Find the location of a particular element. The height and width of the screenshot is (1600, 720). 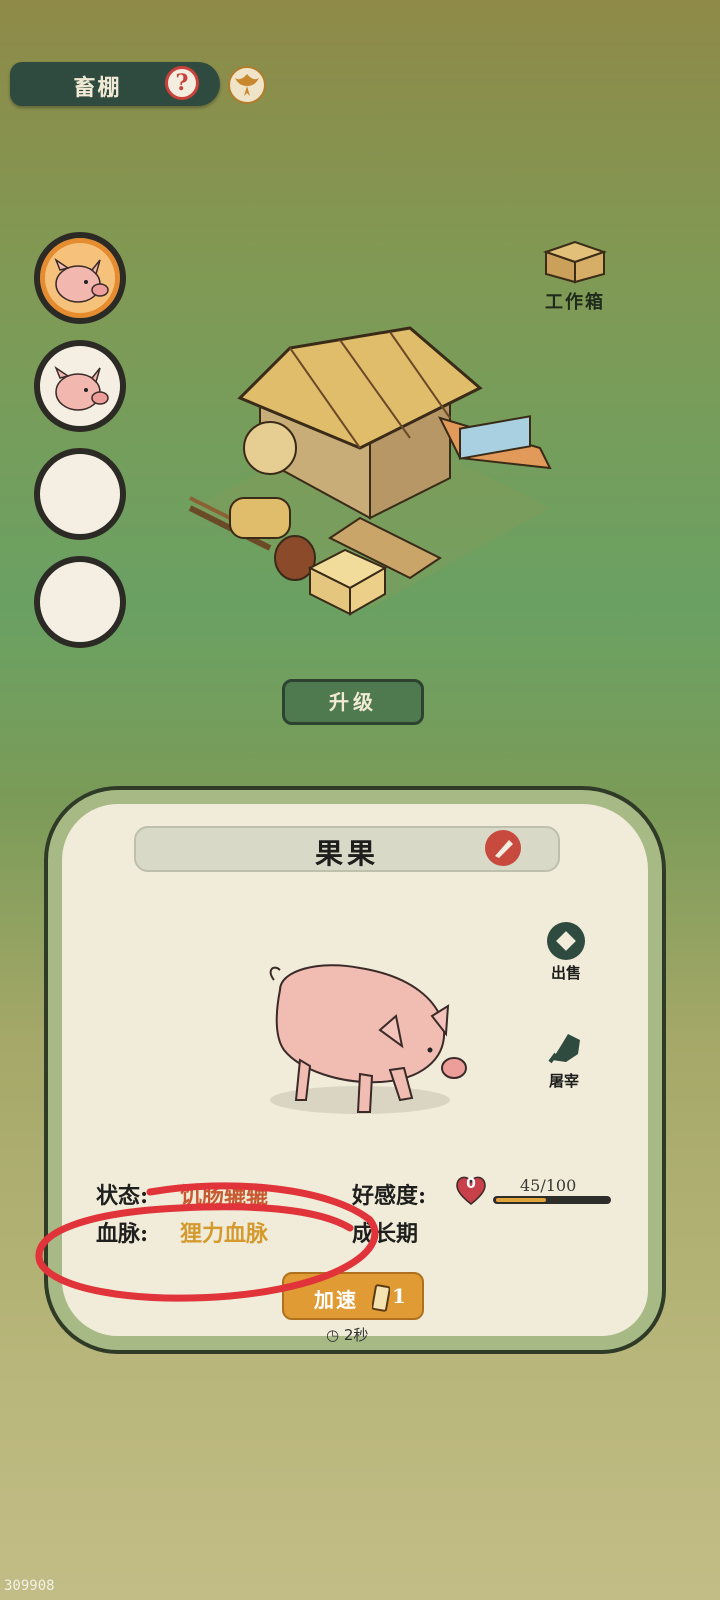

sell-button: 出售 is located at coordinates (566, 952).